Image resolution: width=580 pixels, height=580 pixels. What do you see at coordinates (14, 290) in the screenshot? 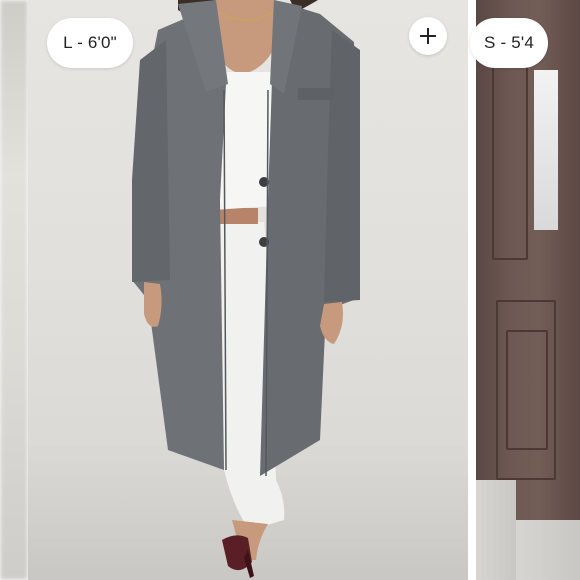
I see `previous-slide-edge` at bounding box center [14, 290].